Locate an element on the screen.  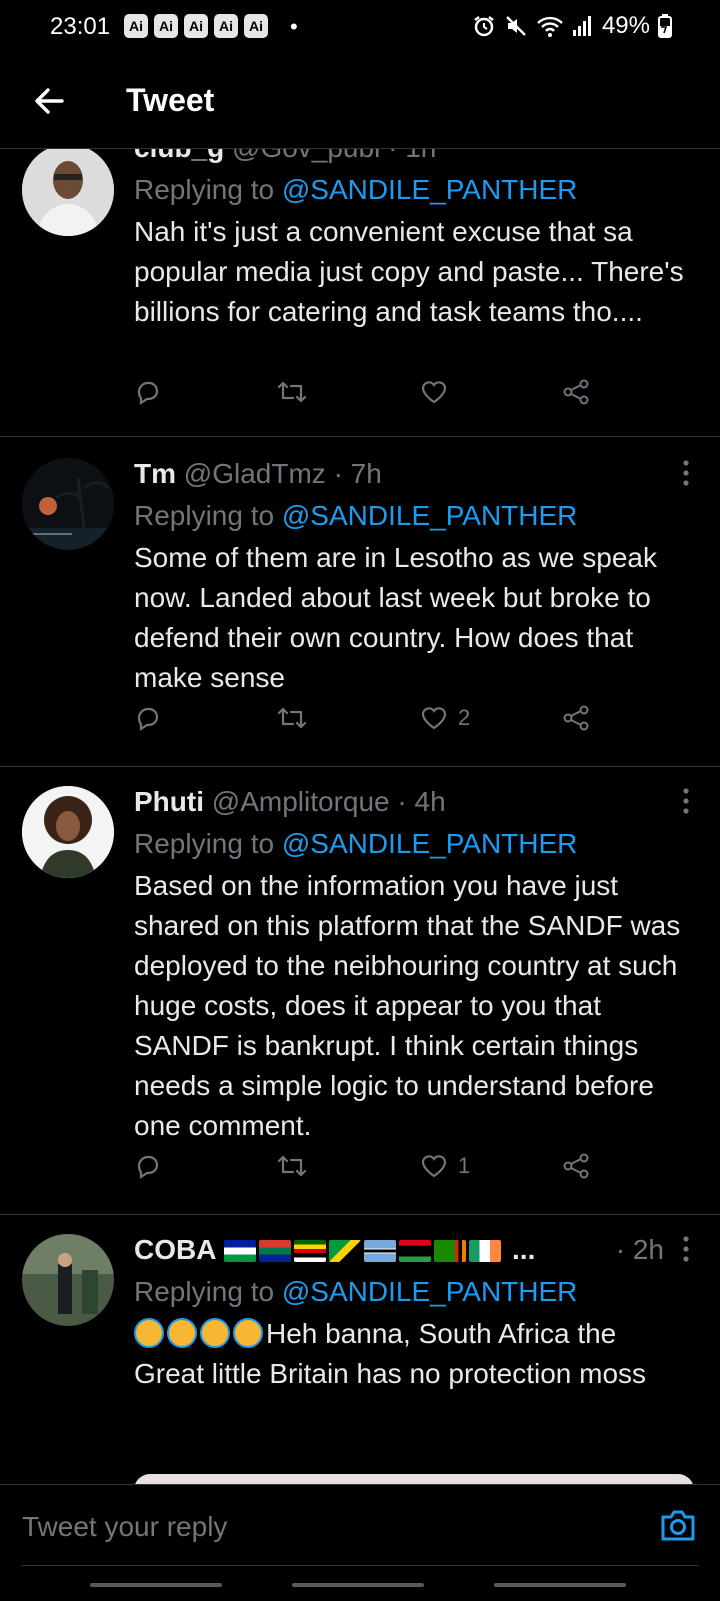
mute-icon is located at coordinates (516, 26).